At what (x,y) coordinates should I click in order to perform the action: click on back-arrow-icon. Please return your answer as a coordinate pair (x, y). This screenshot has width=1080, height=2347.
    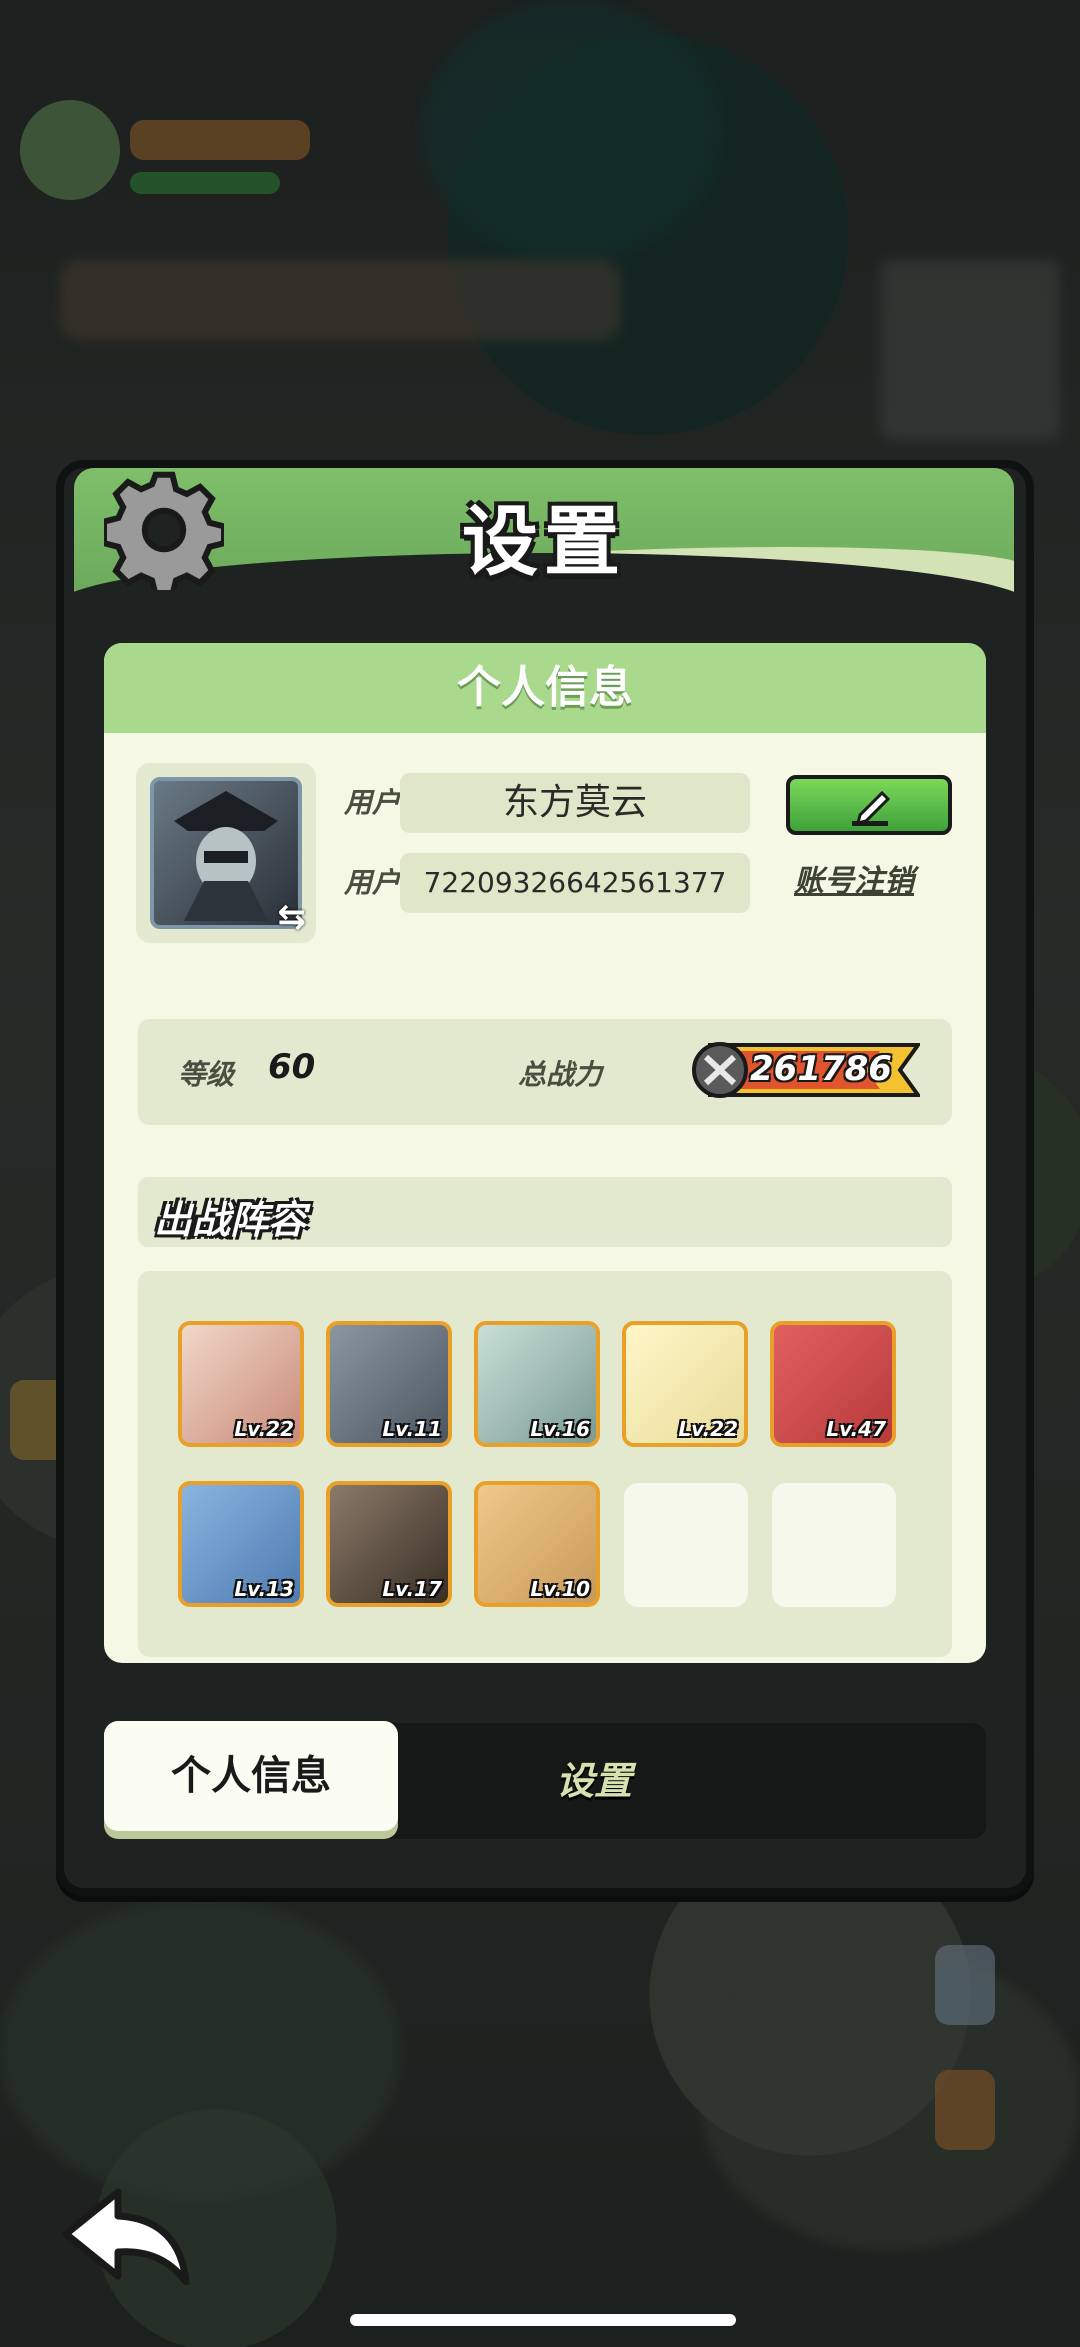
    Looking at the image, I should click on (128, 2237).